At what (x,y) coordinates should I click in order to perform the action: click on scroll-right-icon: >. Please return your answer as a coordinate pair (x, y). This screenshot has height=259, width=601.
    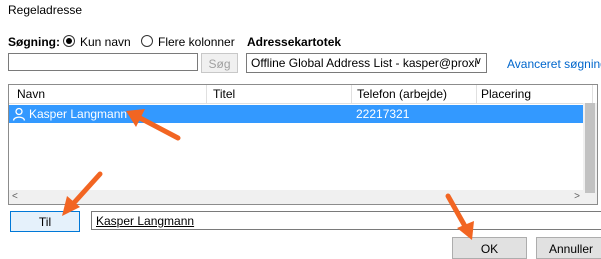
    Looking at the image, I should click on (577, 196).